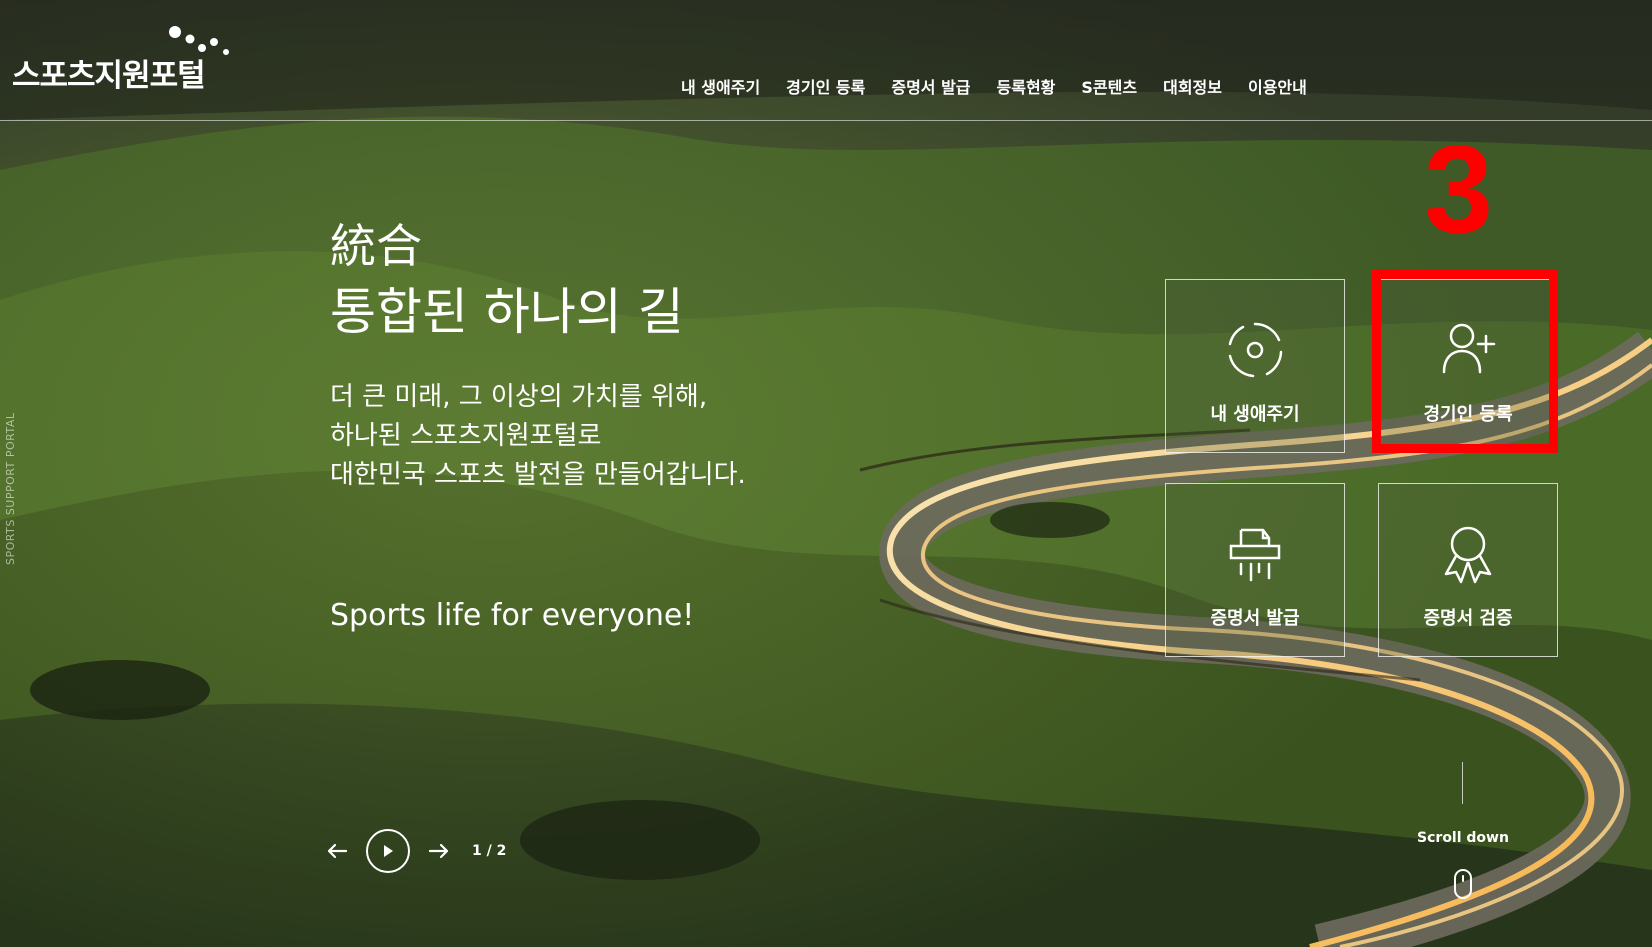 The height and width of the screenshot is (947, 1652). Describe the element at coordinates (1026, 86) in the screenshot. I see `nav-item-registration-status: 등록현황` at that location.